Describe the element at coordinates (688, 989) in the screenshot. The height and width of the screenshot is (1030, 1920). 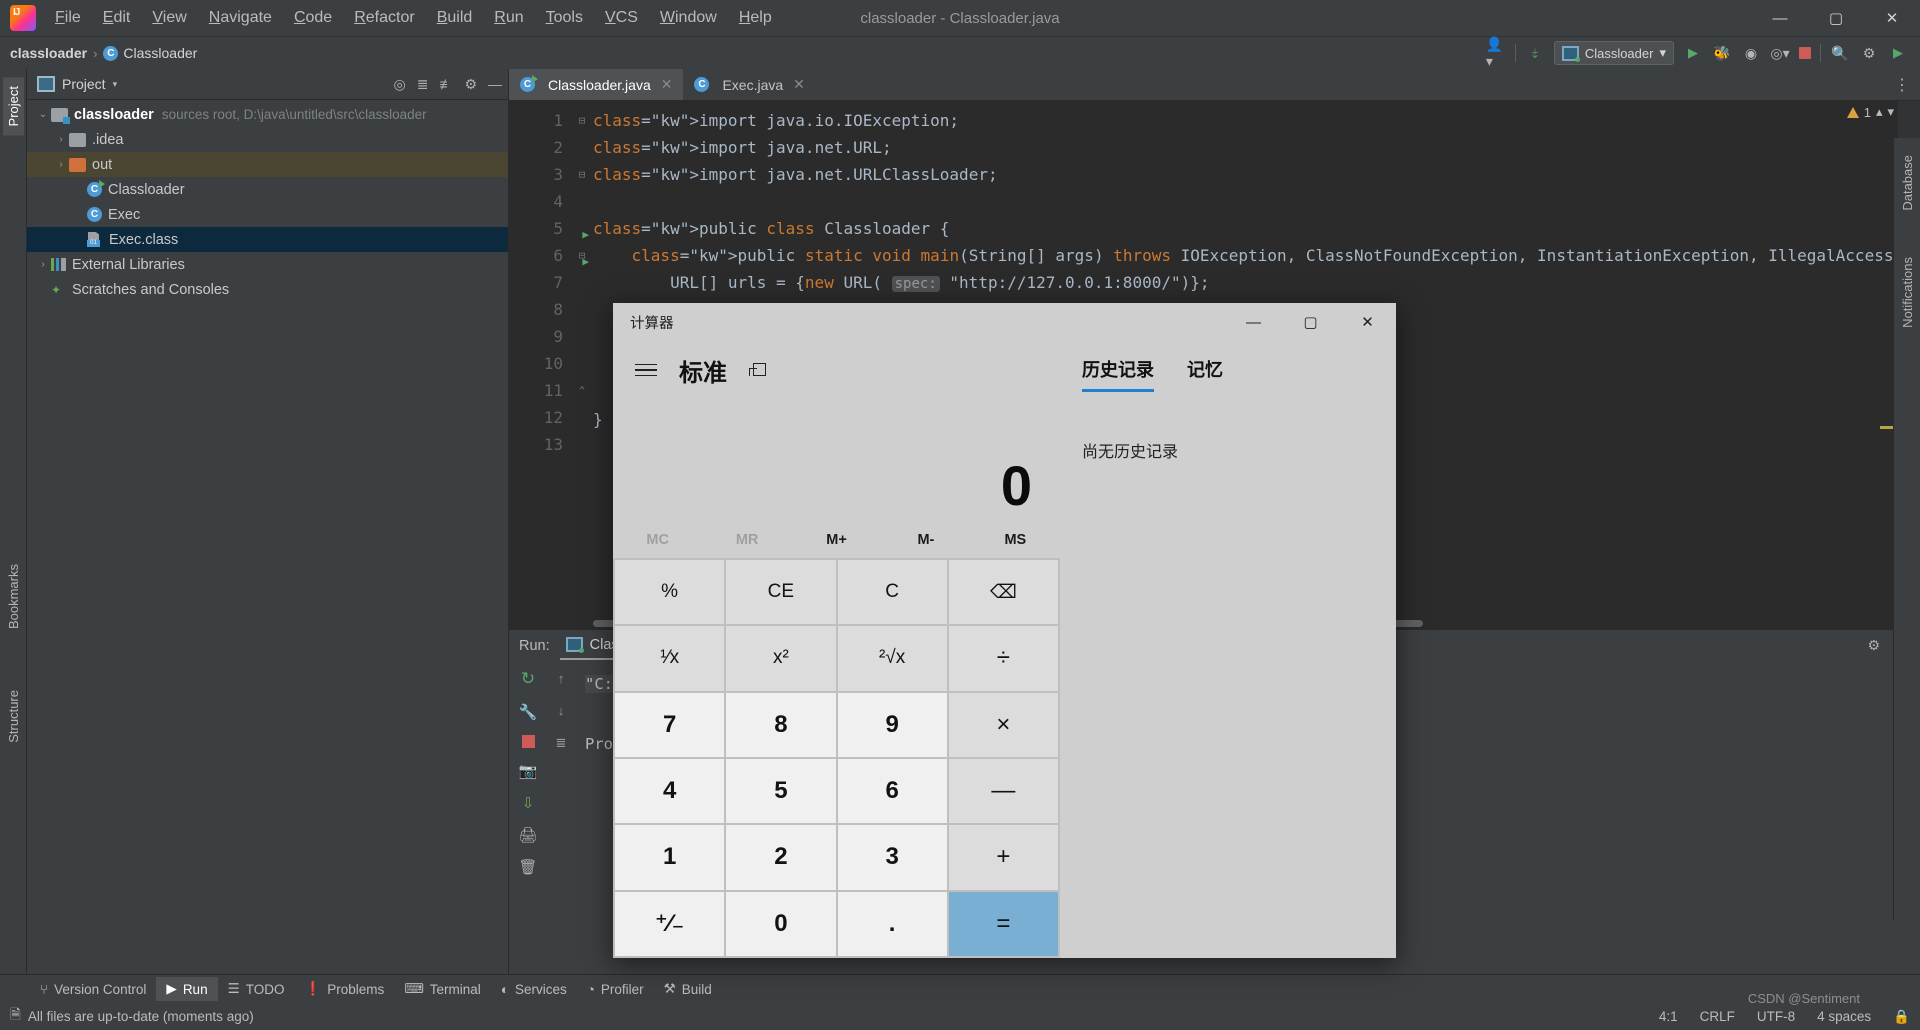
I see `tool-window-build: ⚒ Build` at that location.